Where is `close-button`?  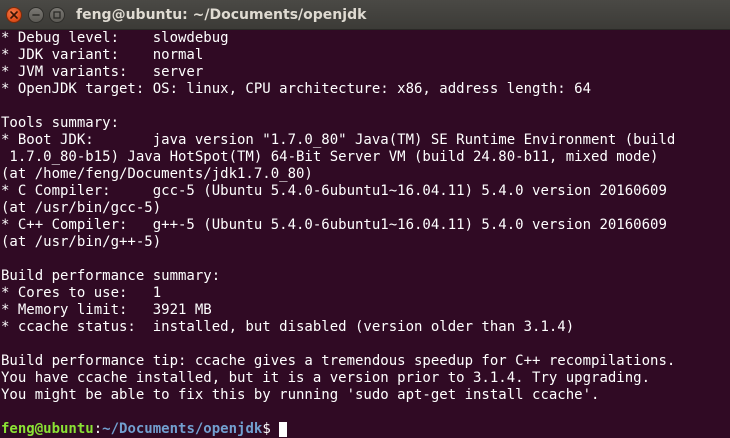 close-button is located at coordinates (14, 15).